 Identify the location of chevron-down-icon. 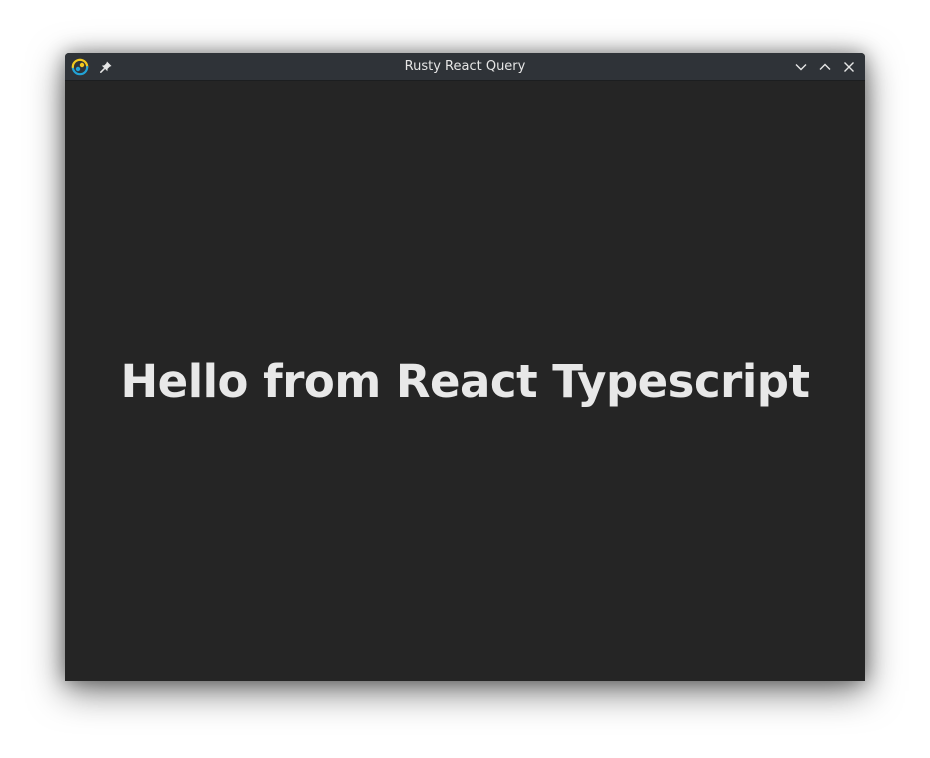
(801, 67).